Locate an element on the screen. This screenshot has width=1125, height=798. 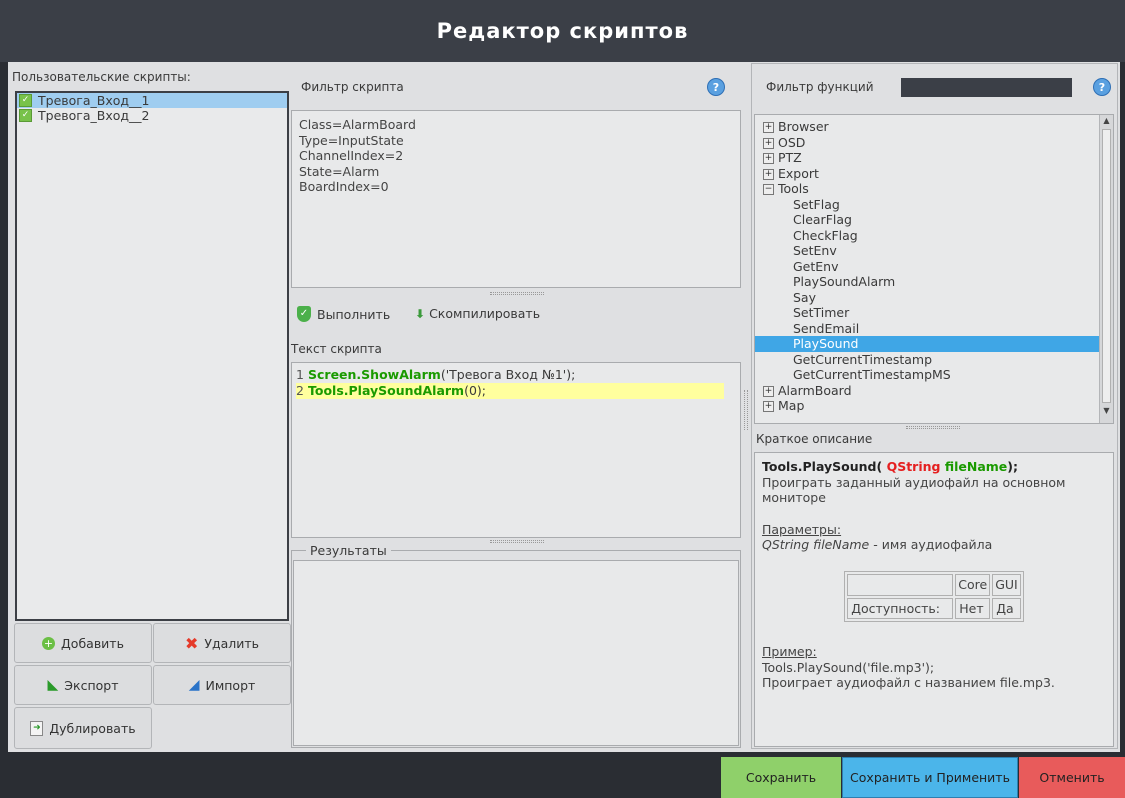
tree-leaf: GetEnv is located at coordinates (934, 267).